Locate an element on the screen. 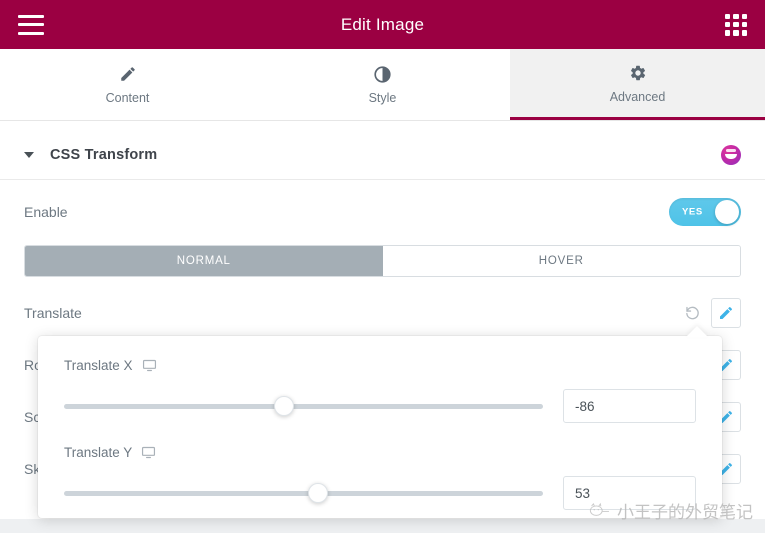 Image resolution: width=765 pixels, height=533 pixels. state-switcher: NORMAL HOVER is located at coordinates (382, 261).